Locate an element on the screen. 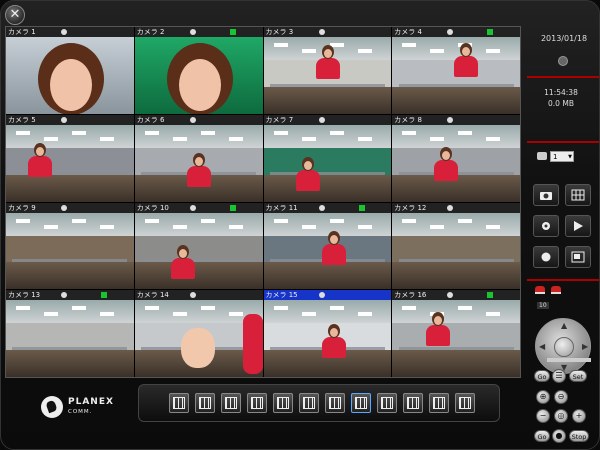 The image size is (600, 450). status-box: 11:54:38 0.0 MB is located at coordinates (561, 98).